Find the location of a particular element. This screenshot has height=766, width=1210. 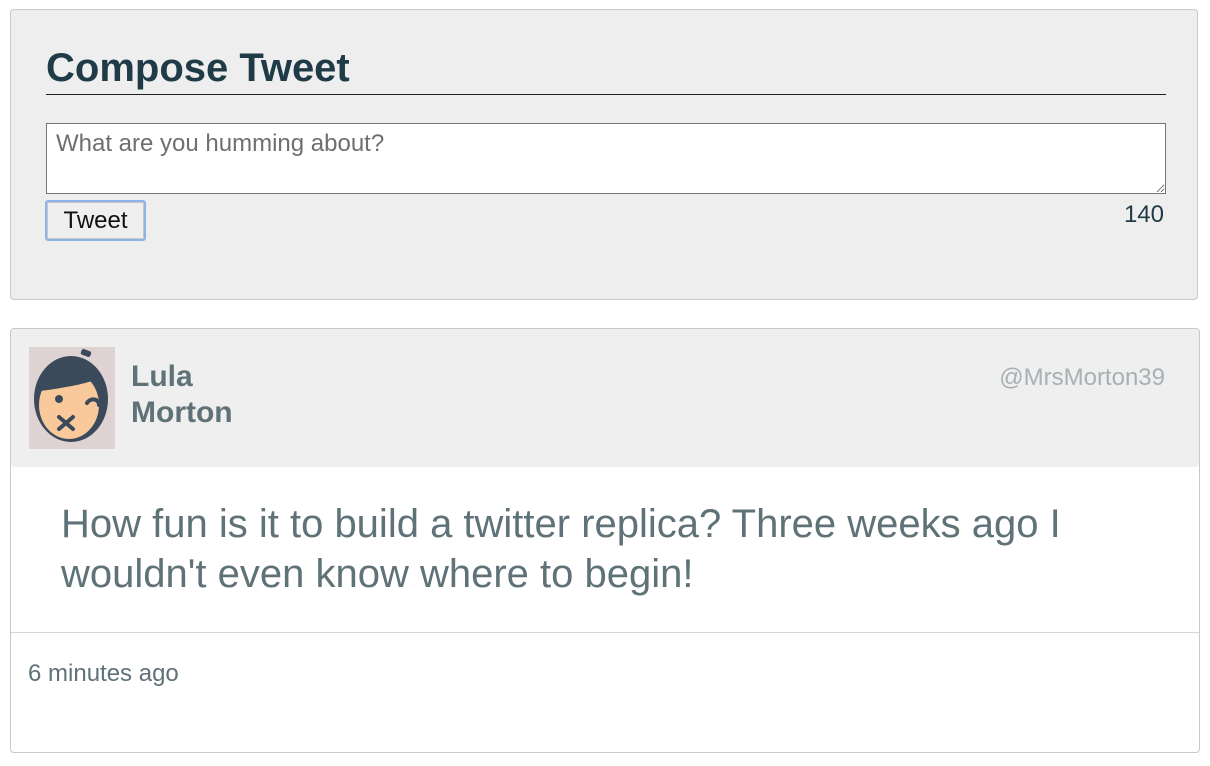

compose-title: Compose Tweet is located at coordinates (198, 68).